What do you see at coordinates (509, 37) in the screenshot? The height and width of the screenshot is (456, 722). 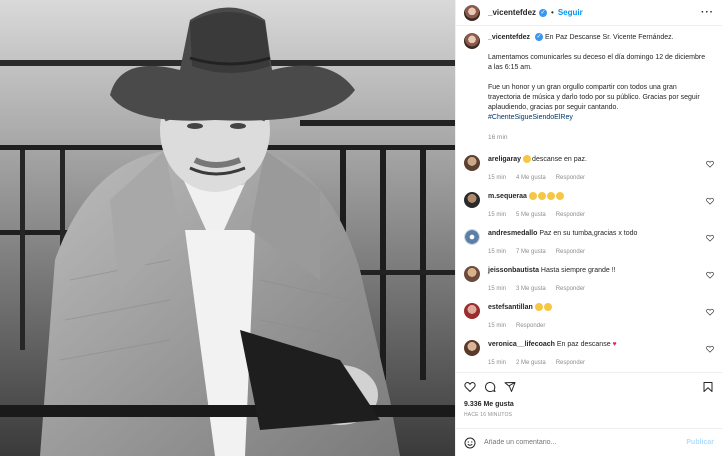 I see `caption-username: _vicentefdez` at bounding box center [509, 37].